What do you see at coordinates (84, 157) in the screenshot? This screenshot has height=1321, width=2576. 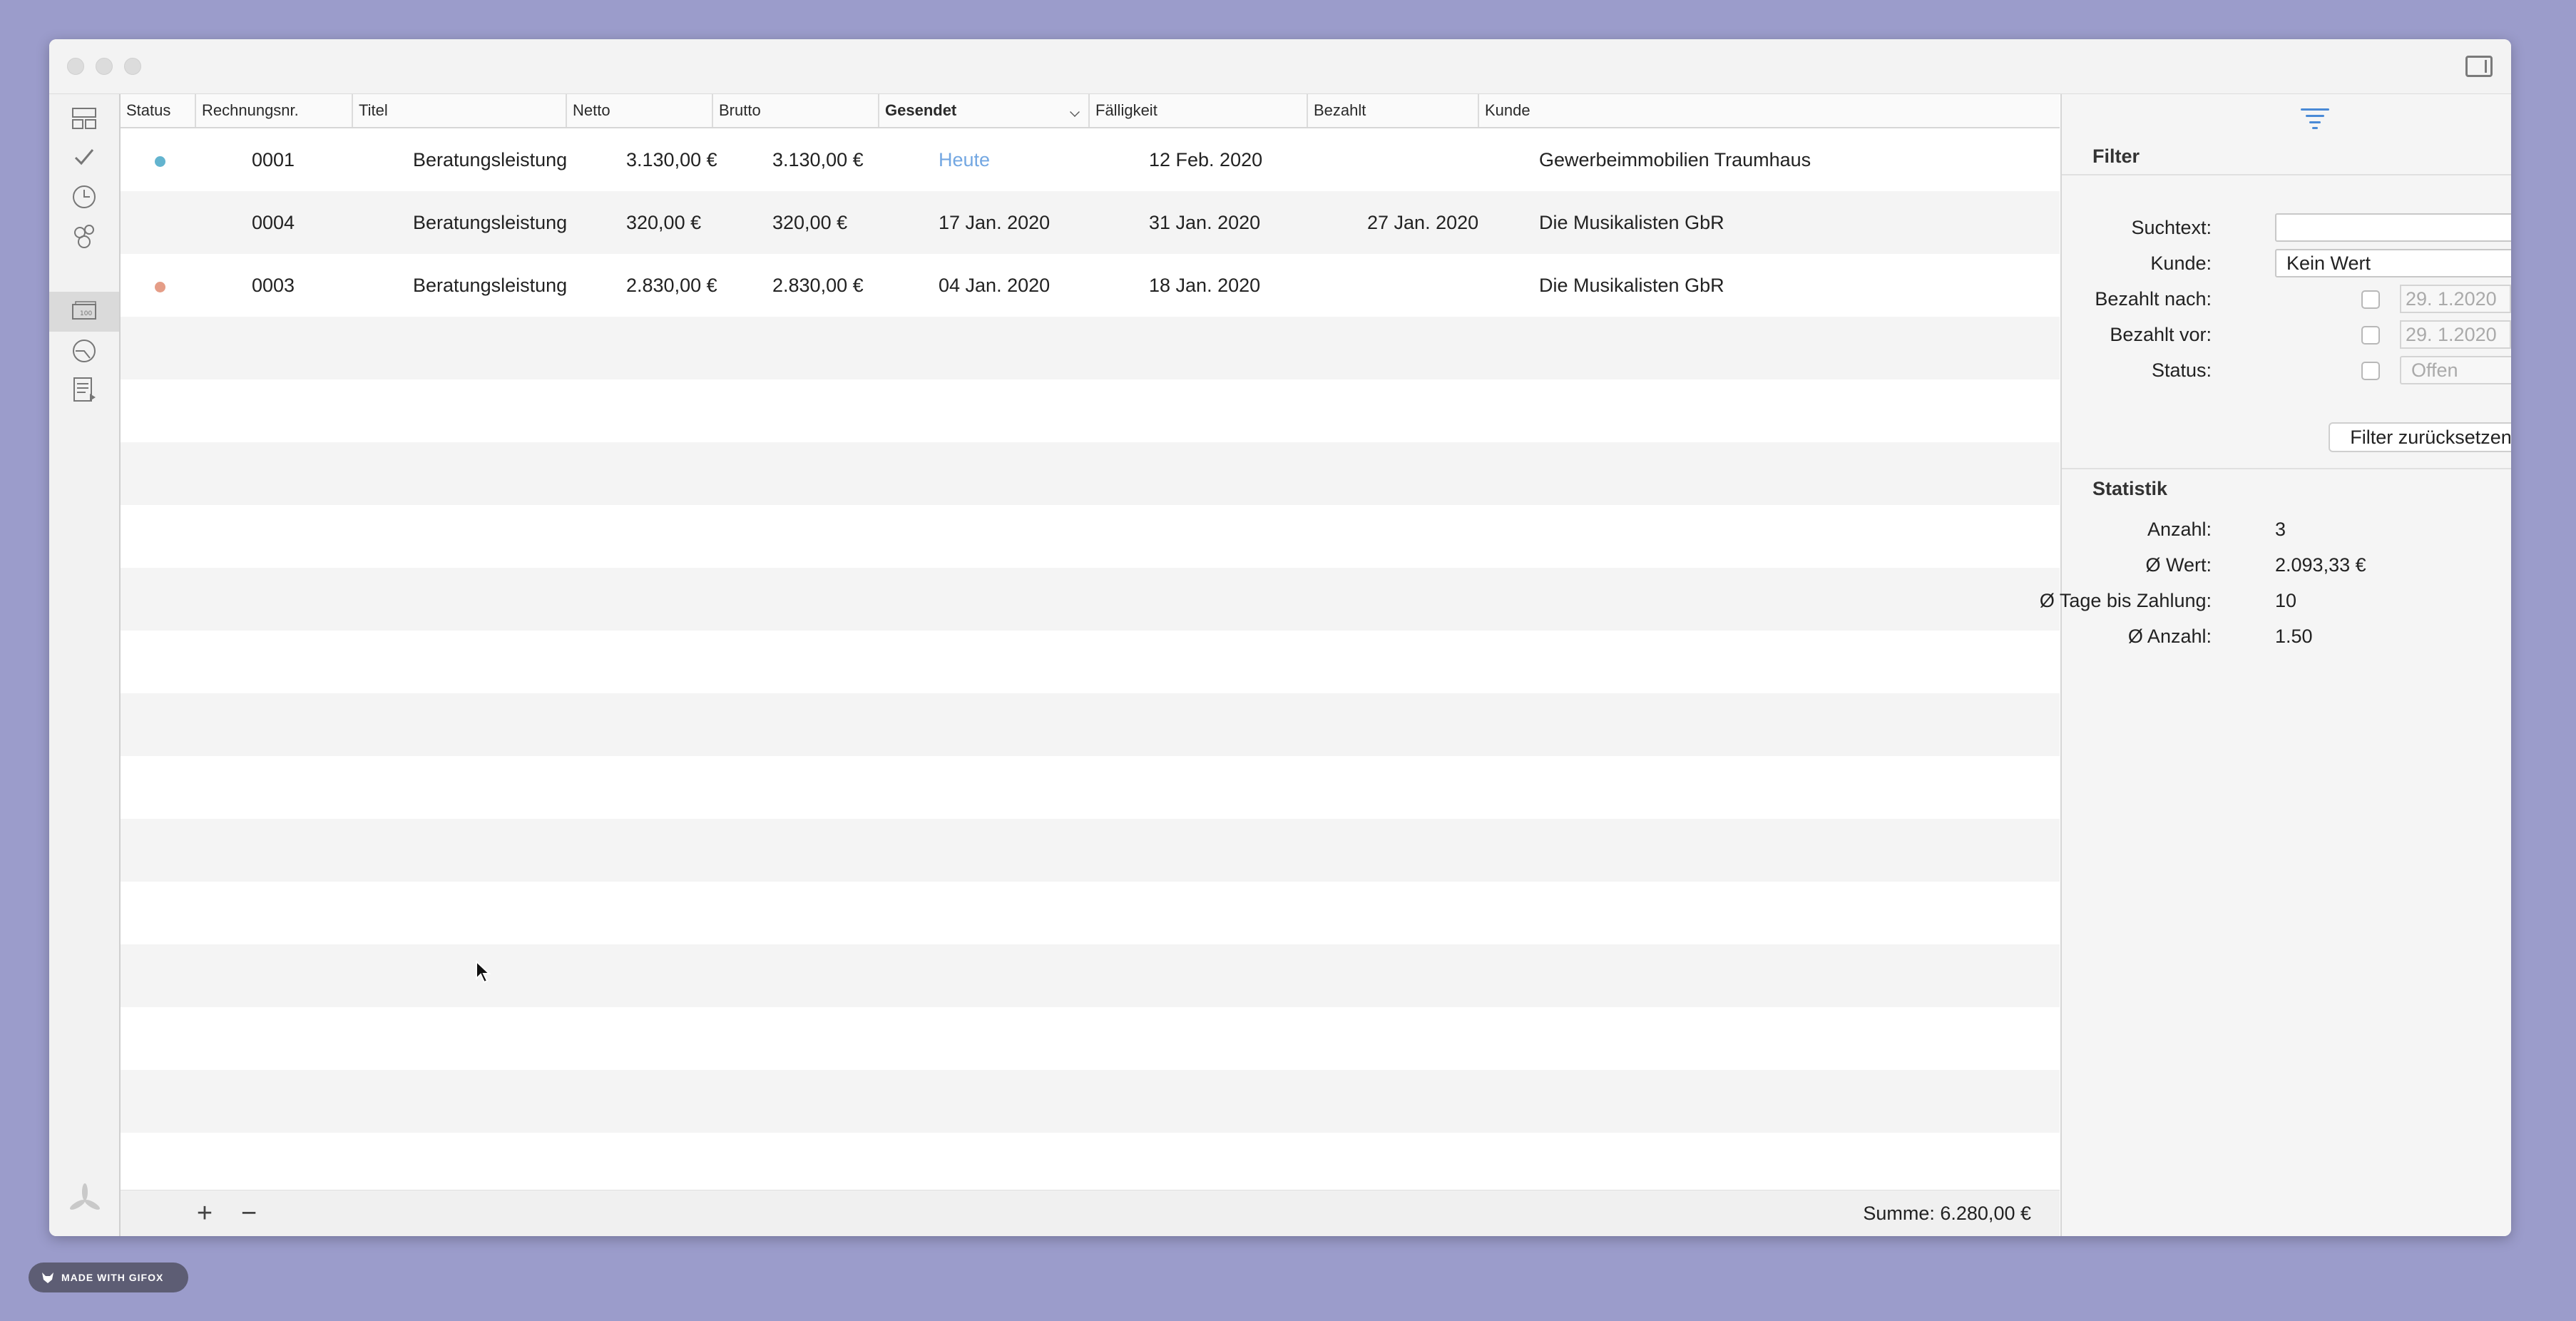 I see `tasks-check-icon` at bounding box center [84, 157].